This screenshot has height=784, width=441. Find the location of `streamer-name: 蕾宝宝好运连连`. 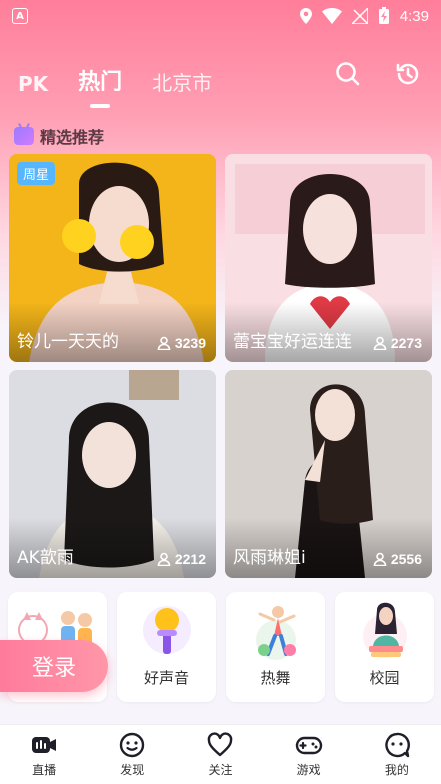

streamer-name: 蕾宝宝好运连连 is located at coordinates (292, 342).